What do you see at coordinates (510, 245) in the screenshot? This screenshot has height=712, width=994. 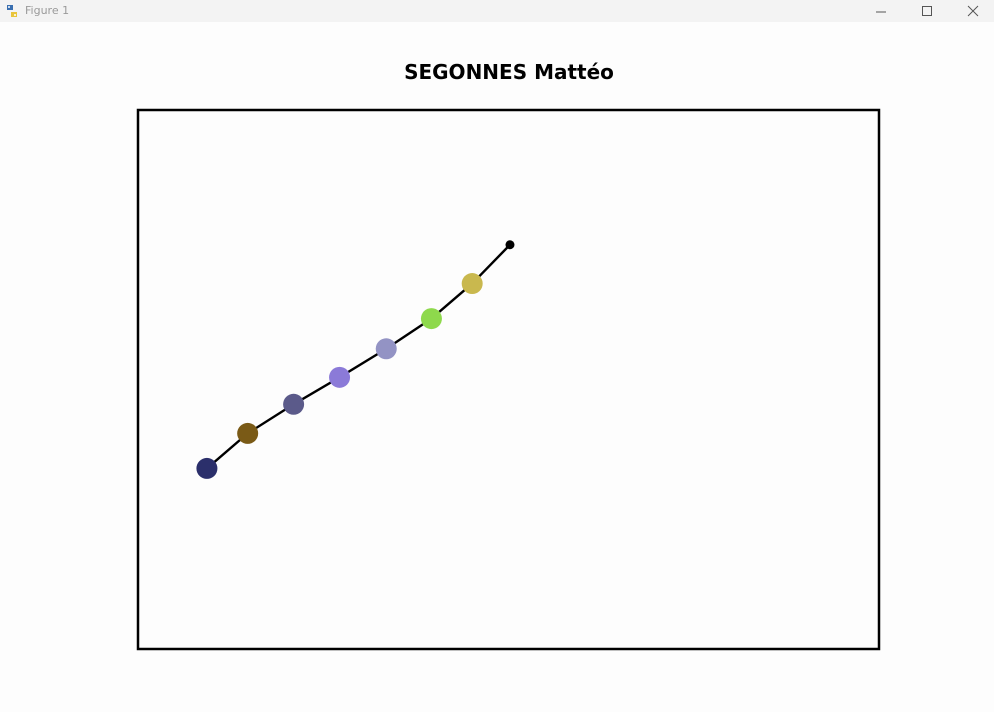 I see `end-point-marker` at bounding box center [510, 245].